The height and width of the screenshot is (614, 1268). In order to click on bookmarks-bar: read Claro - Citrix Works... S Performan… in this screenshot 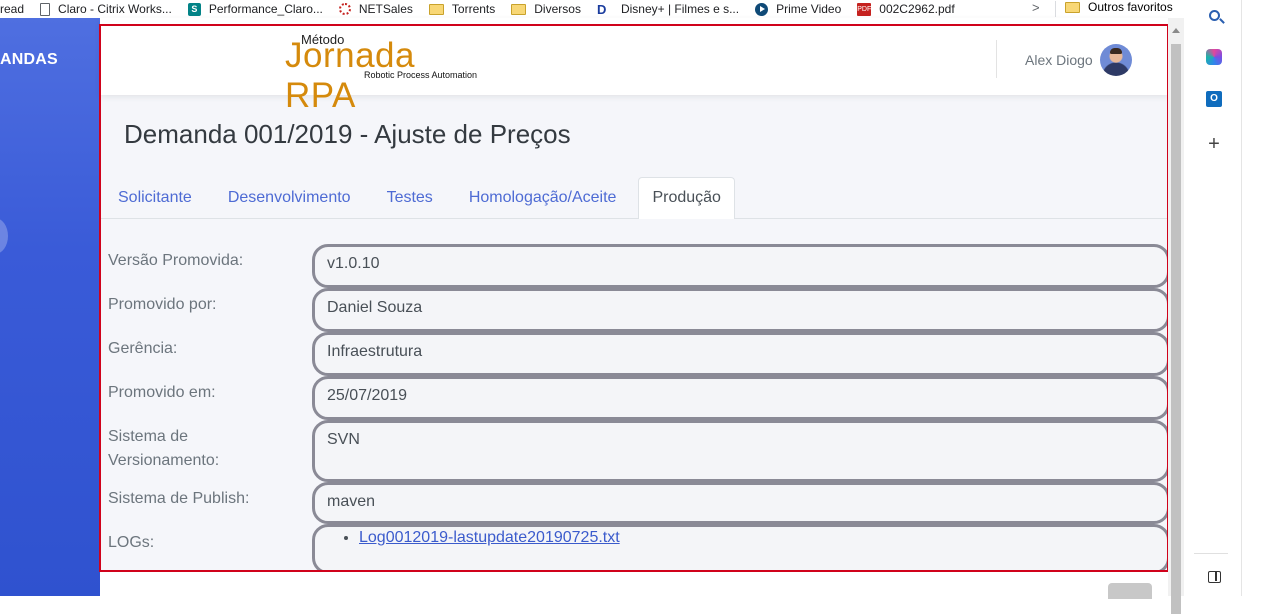, I will do `click(592, 9)`.